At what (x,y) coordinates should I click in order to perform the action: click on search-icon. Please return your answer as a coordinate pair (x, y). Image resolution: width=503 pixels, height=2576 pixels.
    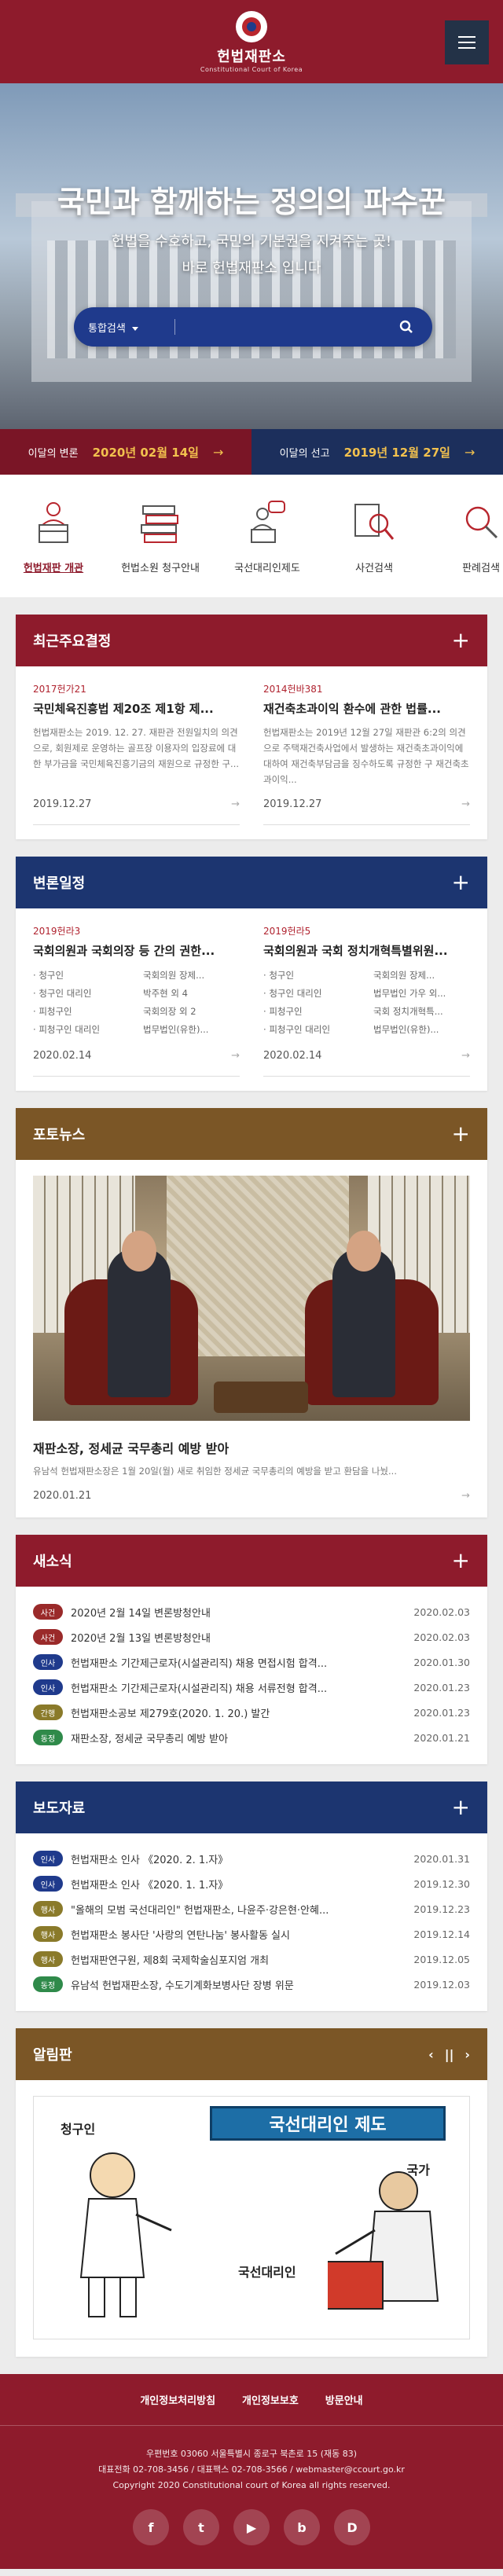
    Looking at the image, I should click on (406, 326).